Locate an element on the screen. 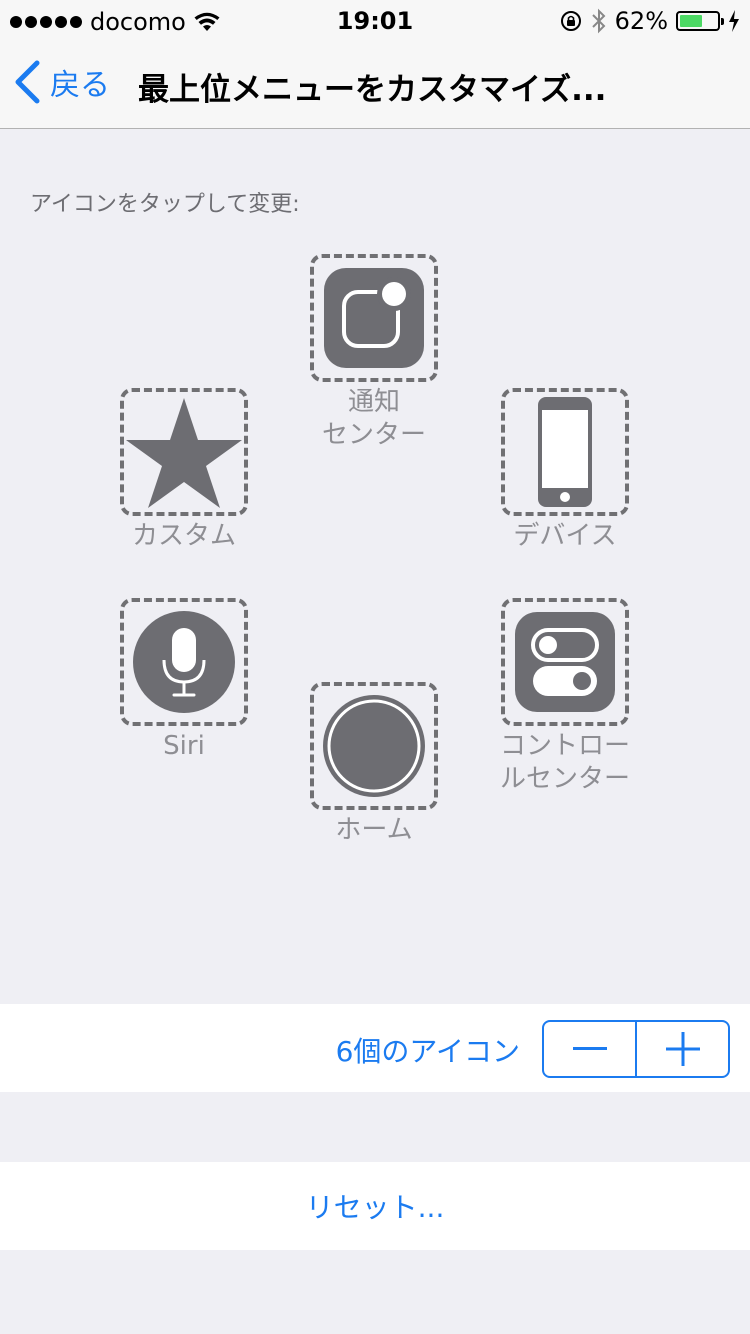 The height and width of the screenshot is (1334, 750). menu-item-control-center: コントロー ルセンター is located at coordinates (565, 697).